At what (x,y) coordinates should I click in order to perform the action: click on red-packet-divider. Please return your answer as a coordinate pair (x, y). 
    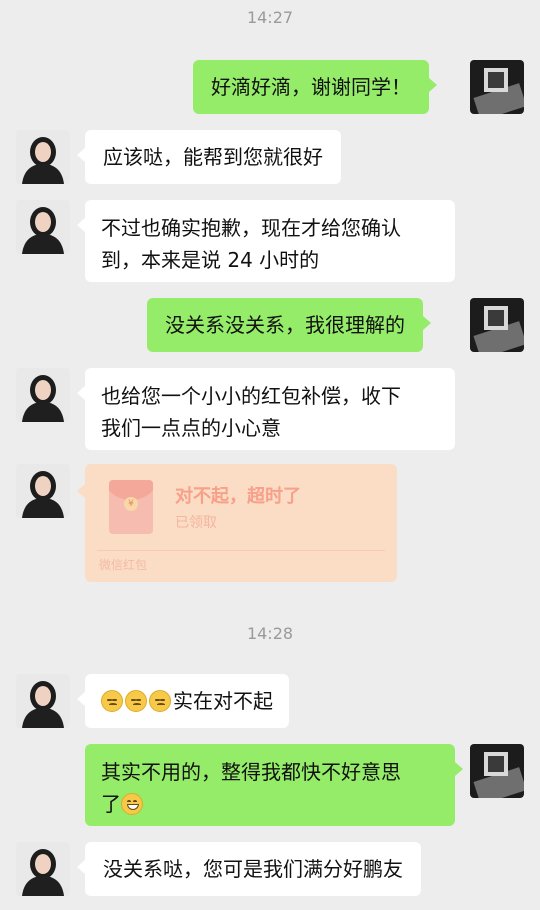
    Looking at the image, I should click on (241, 550).